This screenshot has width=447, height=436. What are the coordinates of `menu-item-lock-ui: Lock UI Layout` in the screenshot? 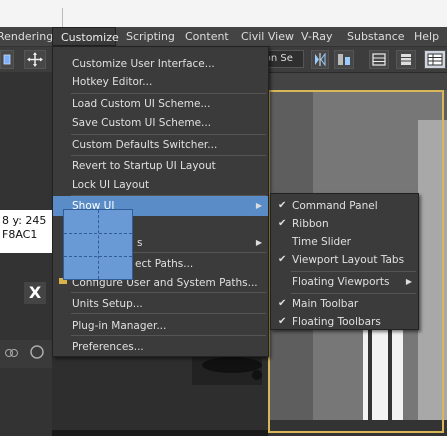 It's located at (160, 185).